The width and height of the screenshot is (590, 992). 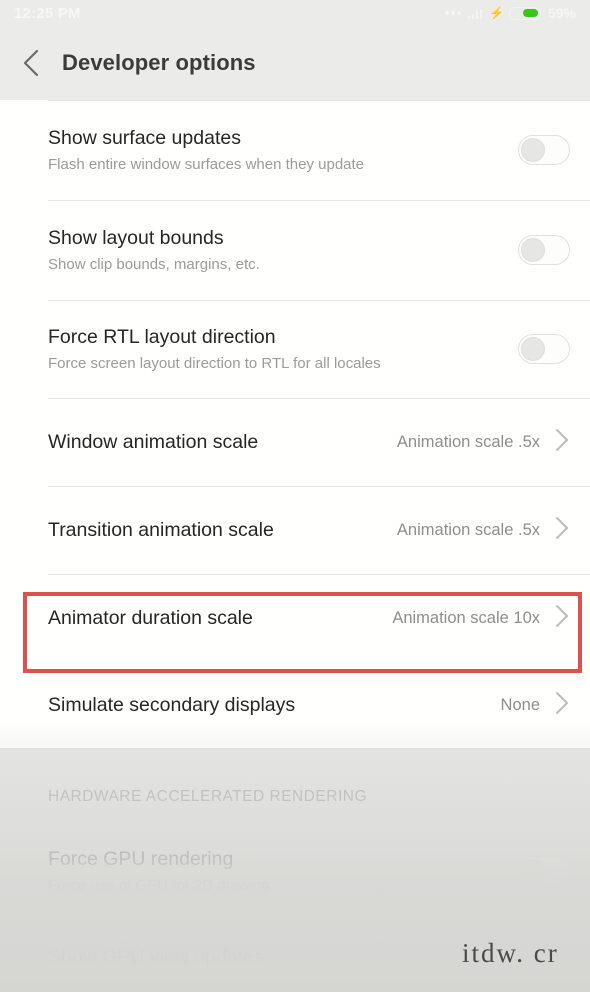 What do you see at coordinates (47, 13) in the screenshot?
I see `status-bar-clock: 12:25 PM` at bounding box center [47, 13].